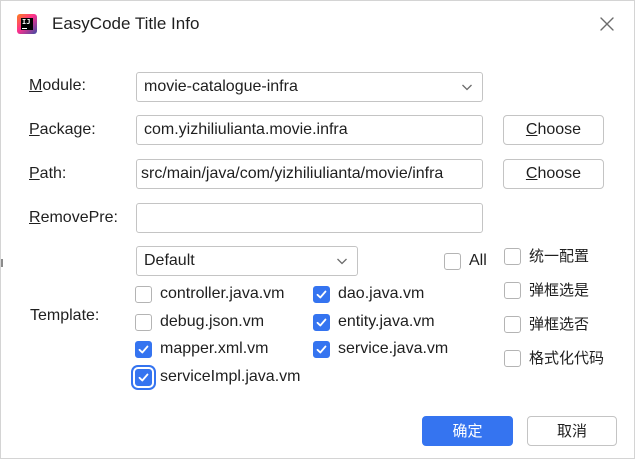  I want to click on package-choose-button: Choose, so click(553, 130).